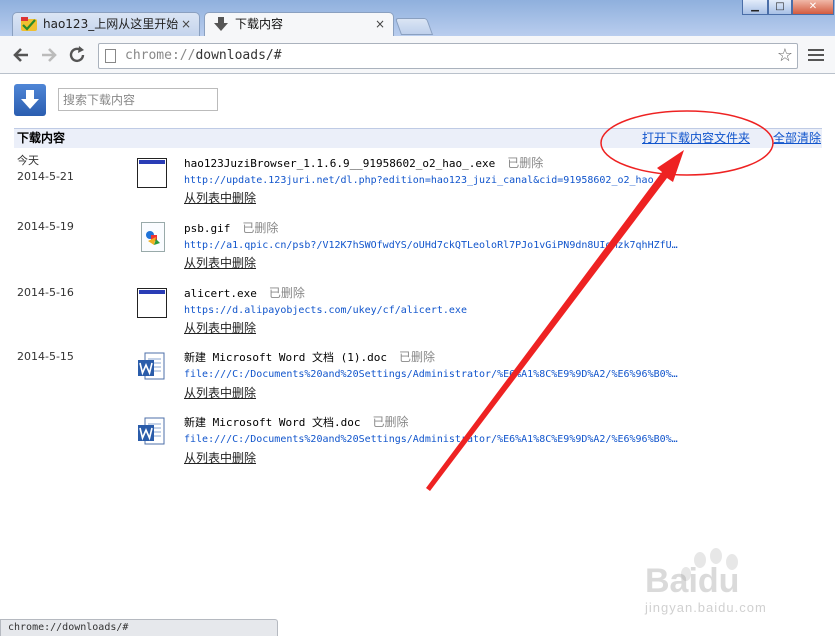 This screenshot has height=636, width=835. What do you see at coordinates (111, 24) in the screenshot?
I see `tab-label: hao123_上网从这里开始` at bounding box center [111, 24].